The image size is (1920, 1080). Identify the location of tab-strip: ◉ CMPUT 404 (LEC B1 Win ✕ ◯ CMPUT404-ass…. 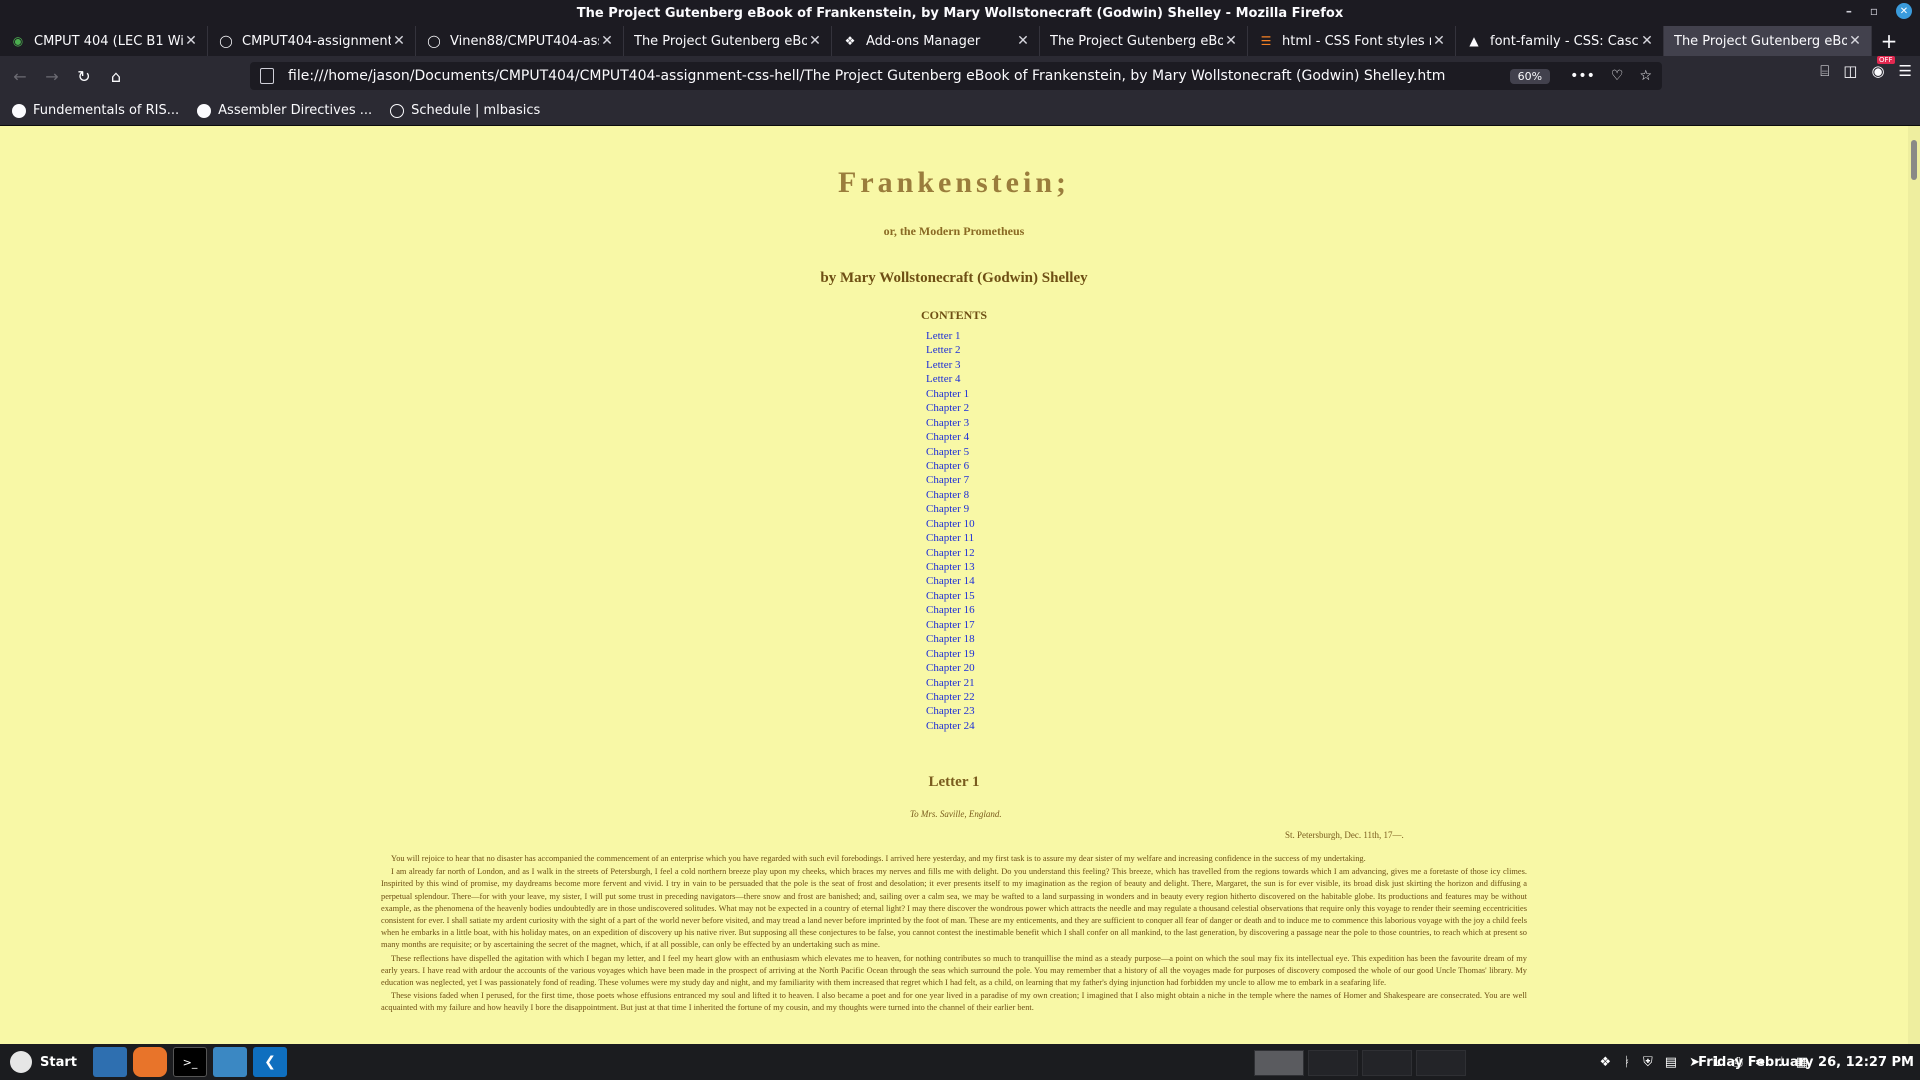
(960, 41).